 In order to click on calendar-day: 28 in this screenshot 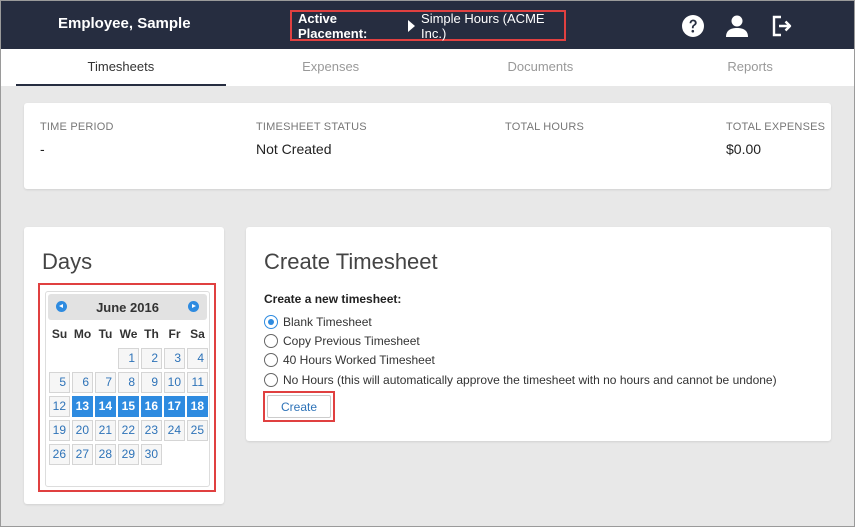, I will do `click(105, 454)`.